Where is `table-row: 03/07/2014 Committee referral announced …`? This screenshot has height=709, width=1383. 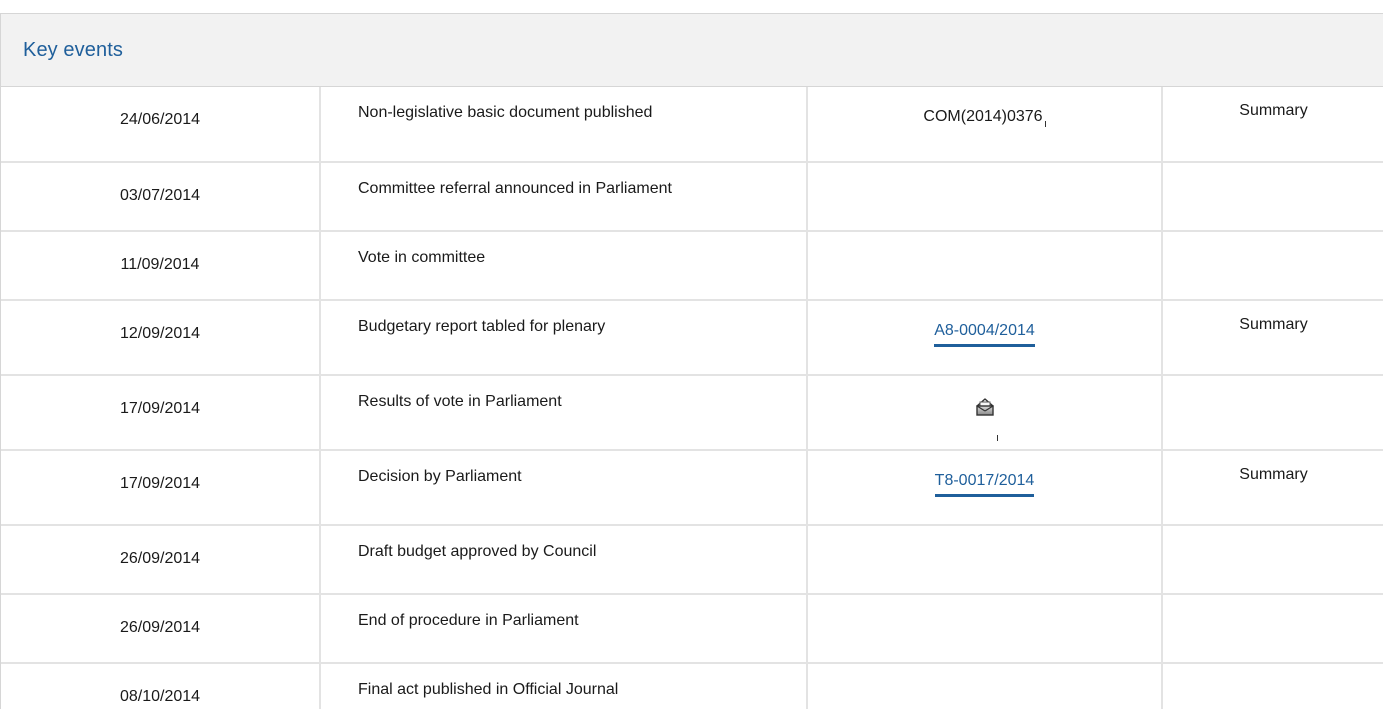
table-row: 03/07/2014 Committee referral announced … is located at coordinates (692, 197).